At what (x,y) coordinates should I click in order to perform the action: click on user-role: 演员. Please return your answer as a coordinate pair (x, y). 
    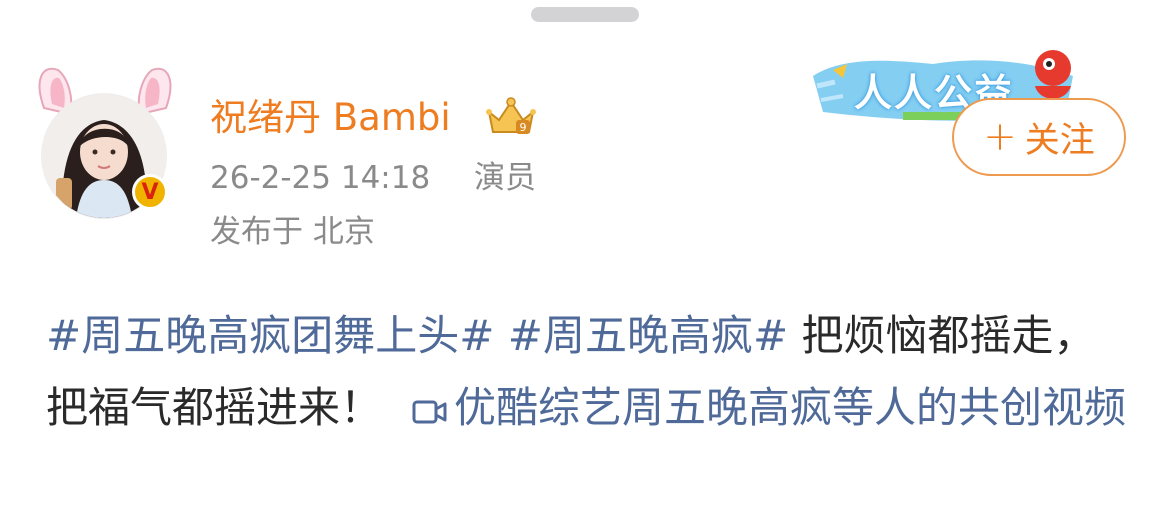
    Looking at the image, I should click on (505, 178).